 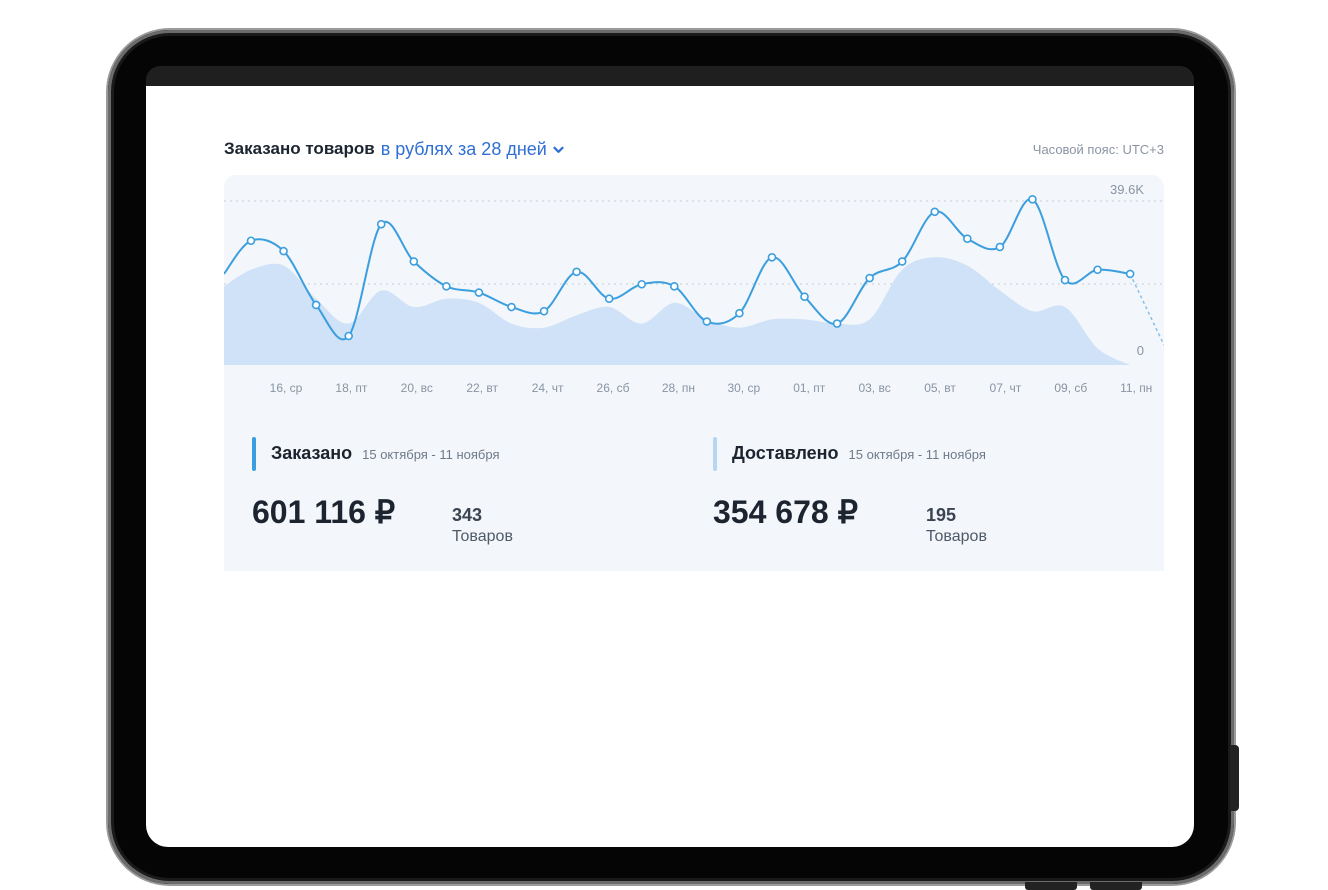 I want to click on y-min-label: 0, so click(x=1140, y=350).